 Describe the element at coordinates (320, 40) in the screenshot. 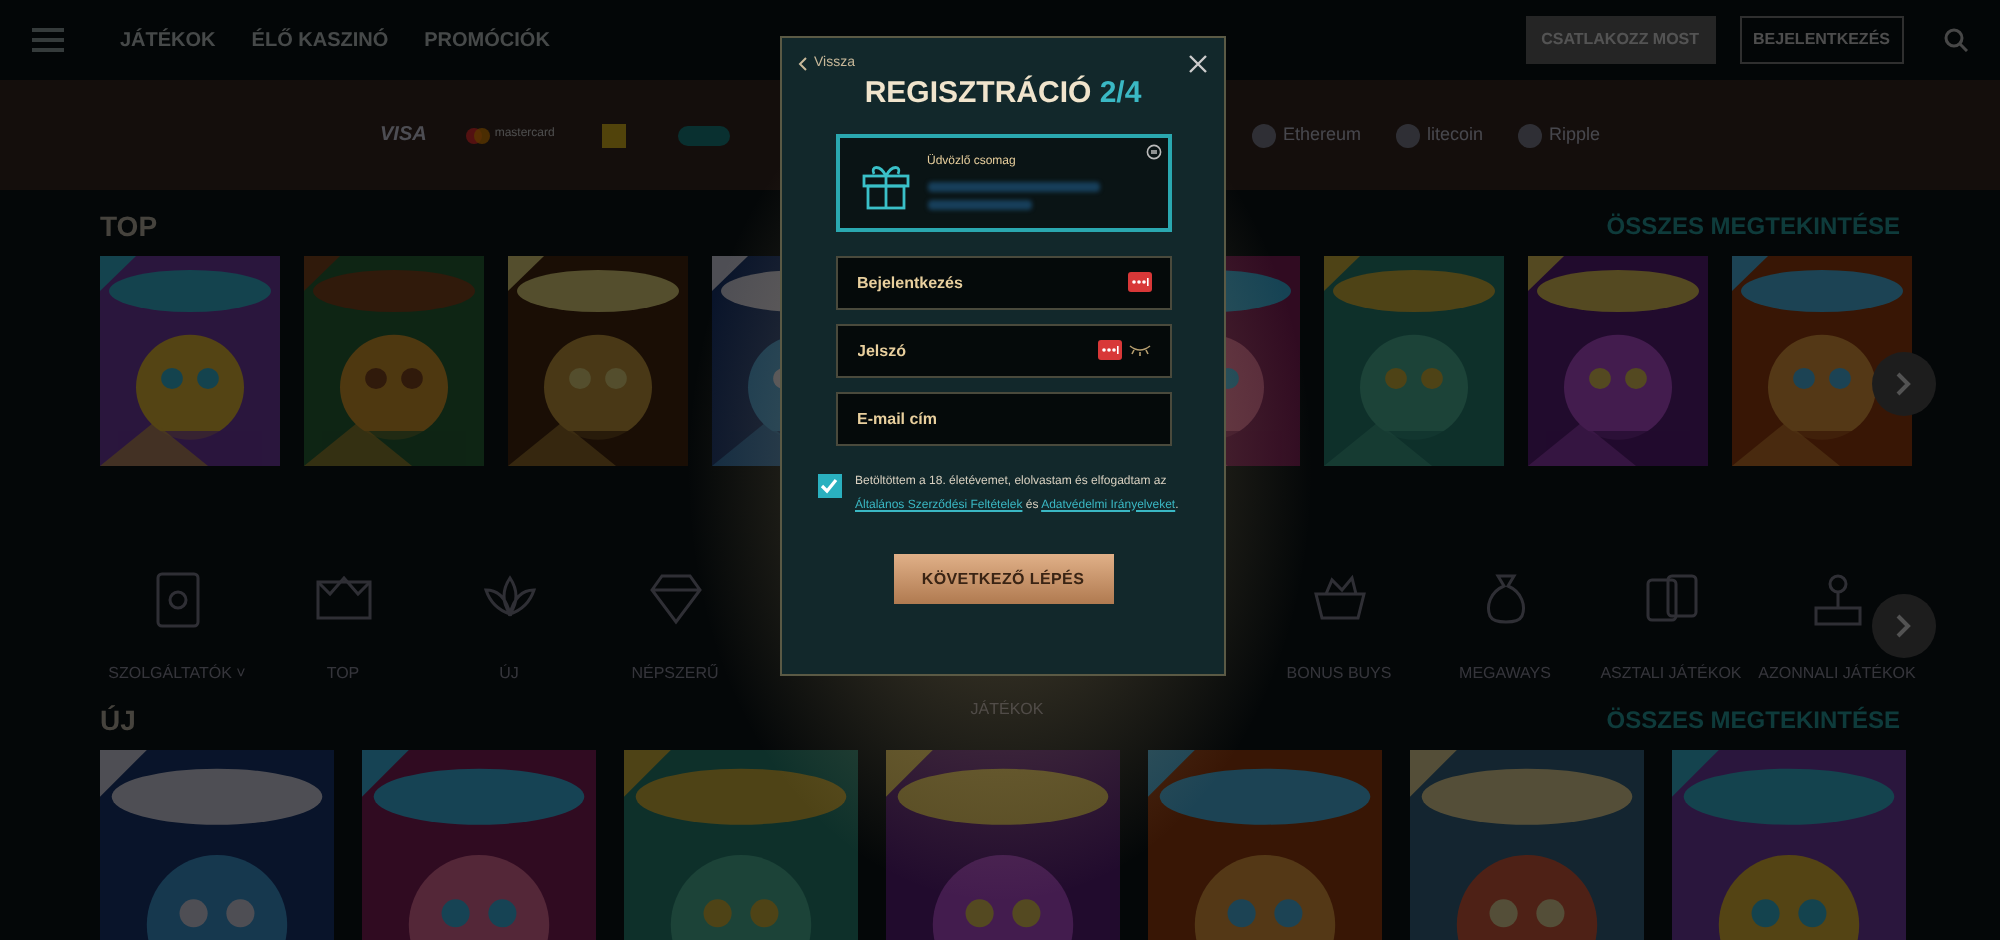

I see `nav-link: ÉLŐ KASZINÓ` at that location.